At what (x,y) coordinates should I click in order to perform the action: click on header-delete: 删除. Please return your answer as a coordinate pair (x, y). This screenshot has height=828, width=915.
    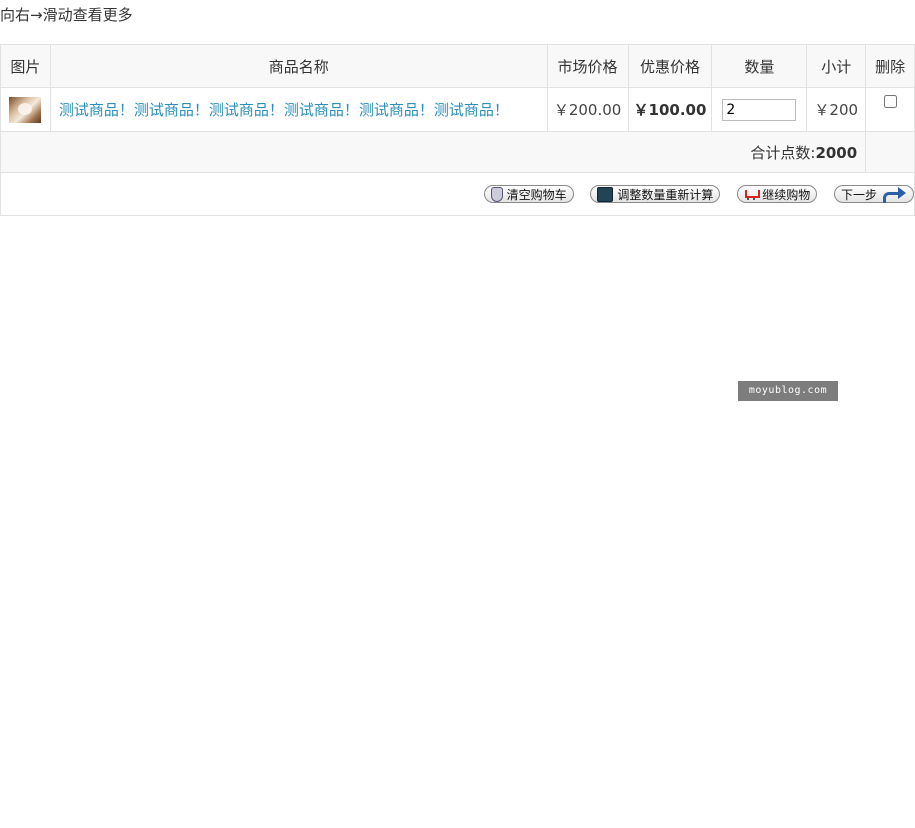
    Looking at the image, I should click on (890, 66).